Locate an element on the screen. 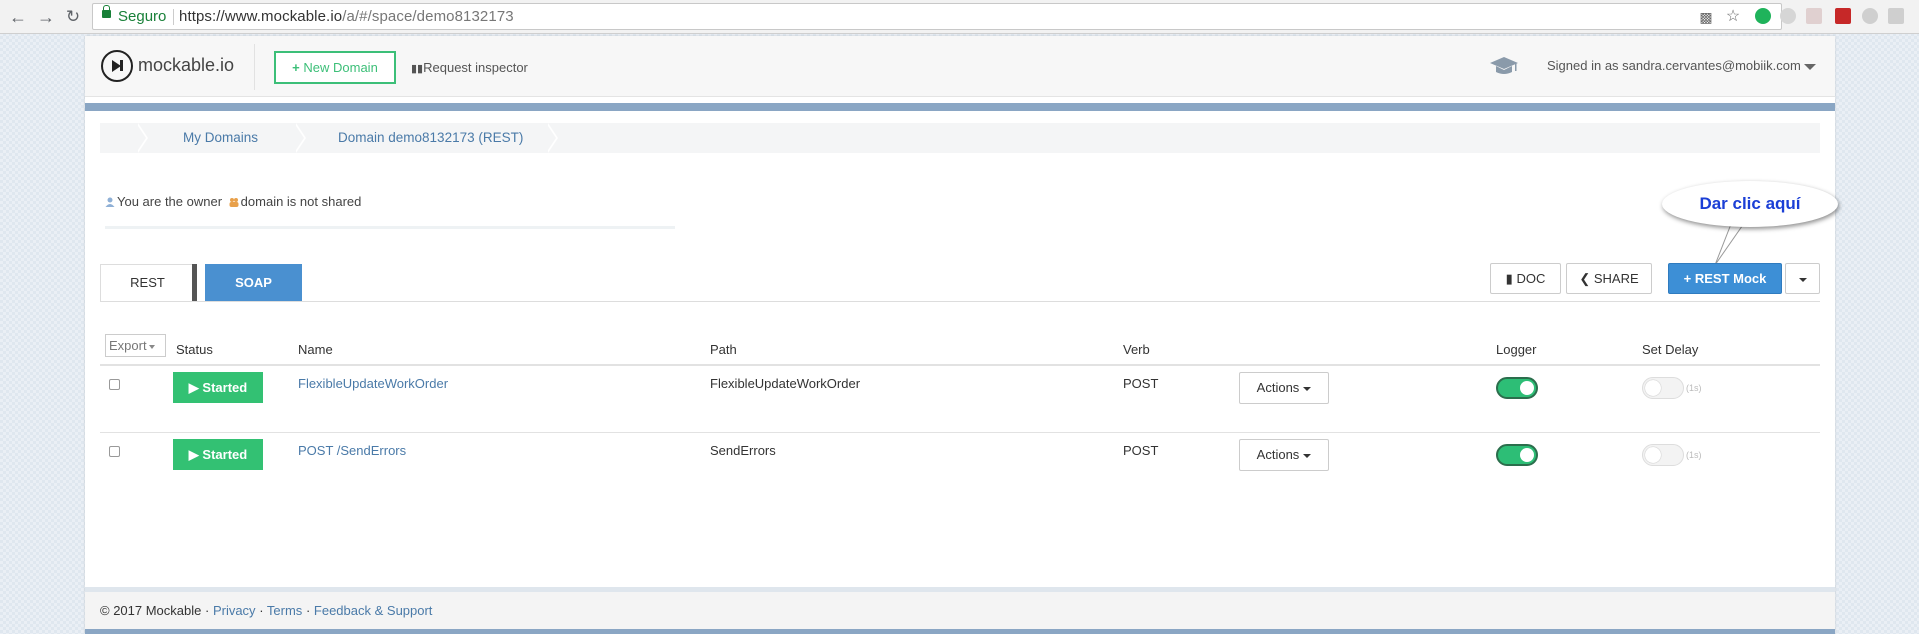  header-path: Path is located at coordinates (723, 349).